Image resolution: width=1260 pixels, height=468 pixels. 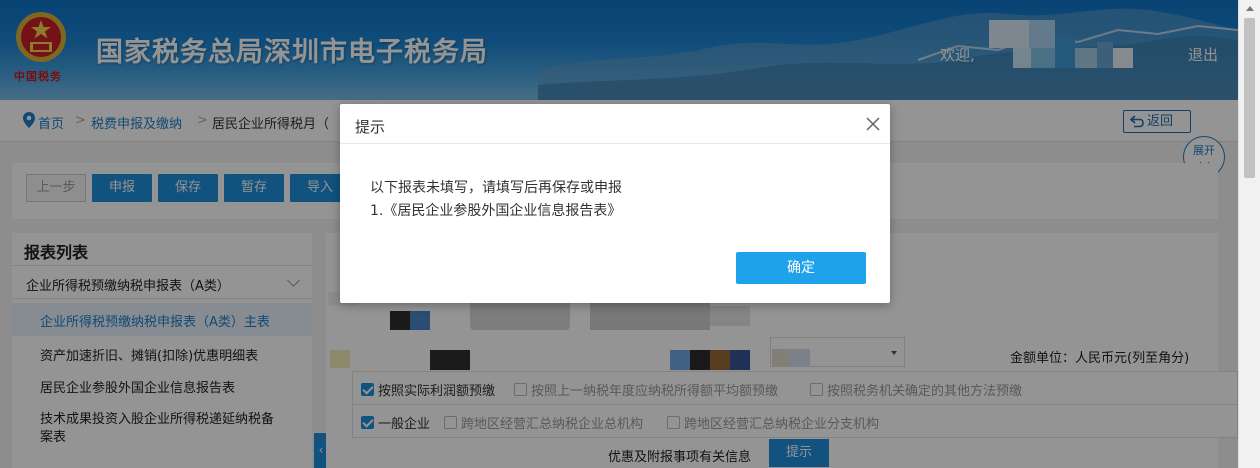 What do you see at coordinates (873, 124) in the screenshot?
I see `close-icon` at bounding box center [873, 124].